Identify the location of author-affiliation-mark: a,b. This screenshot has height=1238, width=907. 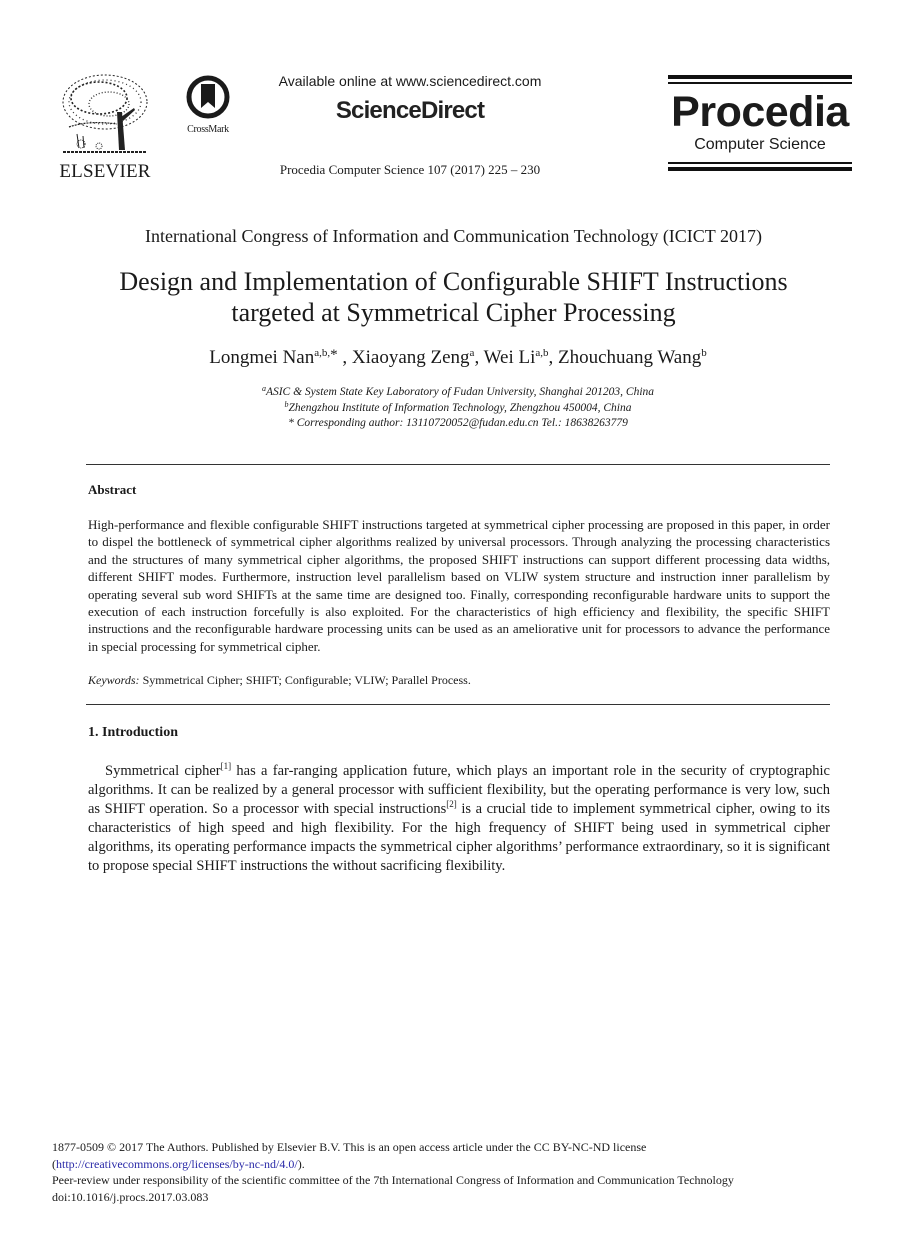
(542, 353).